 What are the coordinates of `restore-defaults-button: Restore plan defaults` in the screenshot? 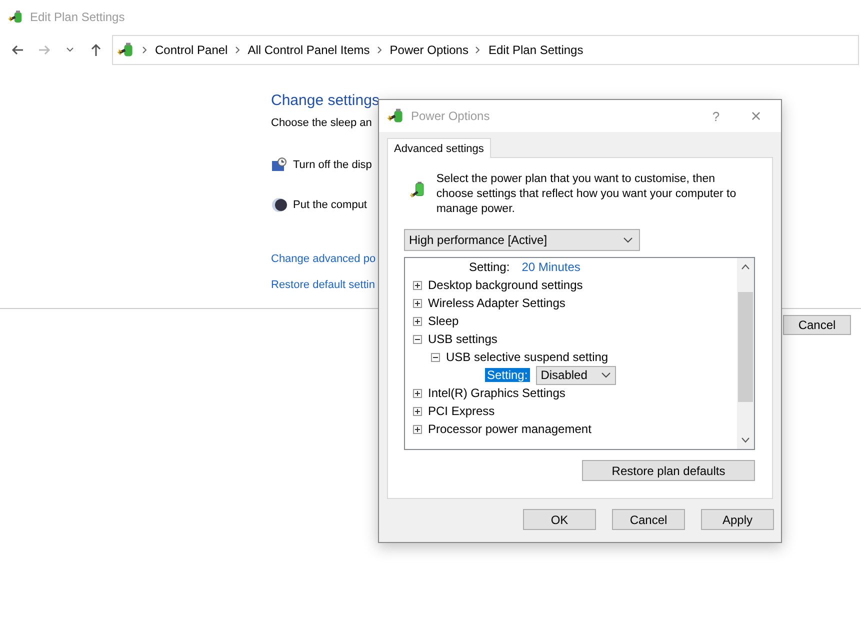 It's located at (668, 470).